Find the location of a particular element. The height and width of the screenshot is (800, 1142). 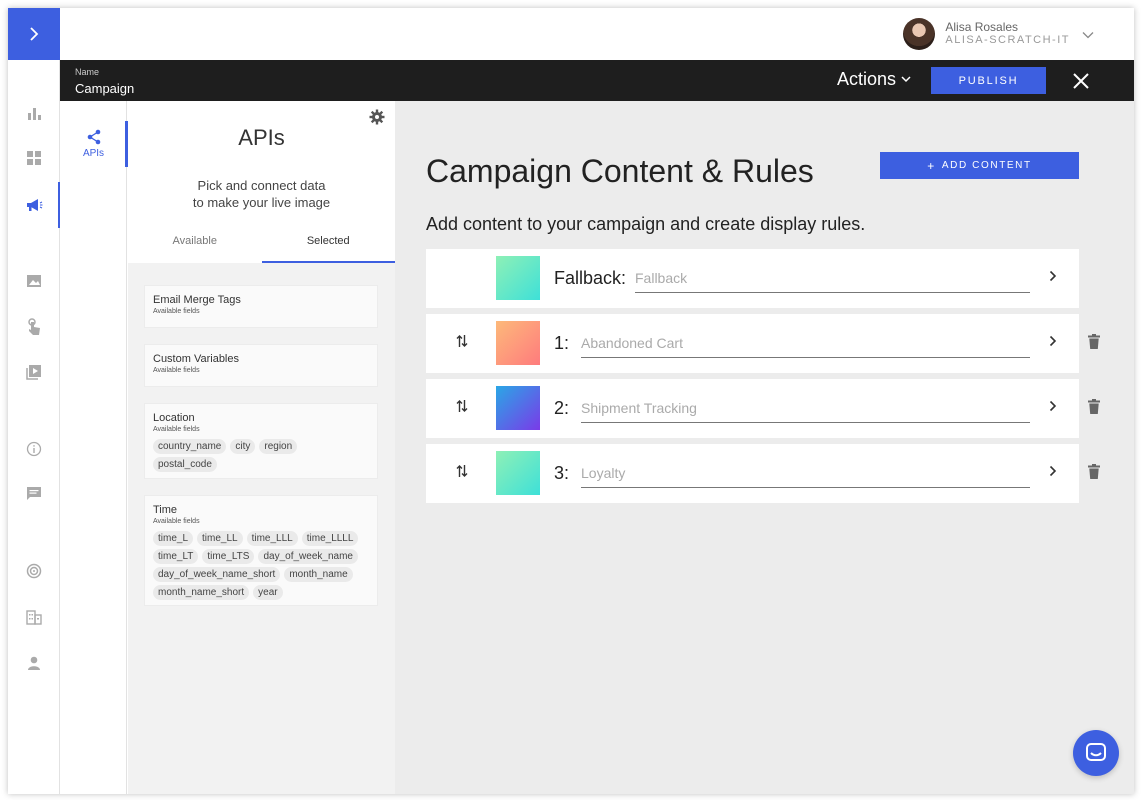

api-subtitle-line-1: Pick and connect data is located at coordinates (261, 185).